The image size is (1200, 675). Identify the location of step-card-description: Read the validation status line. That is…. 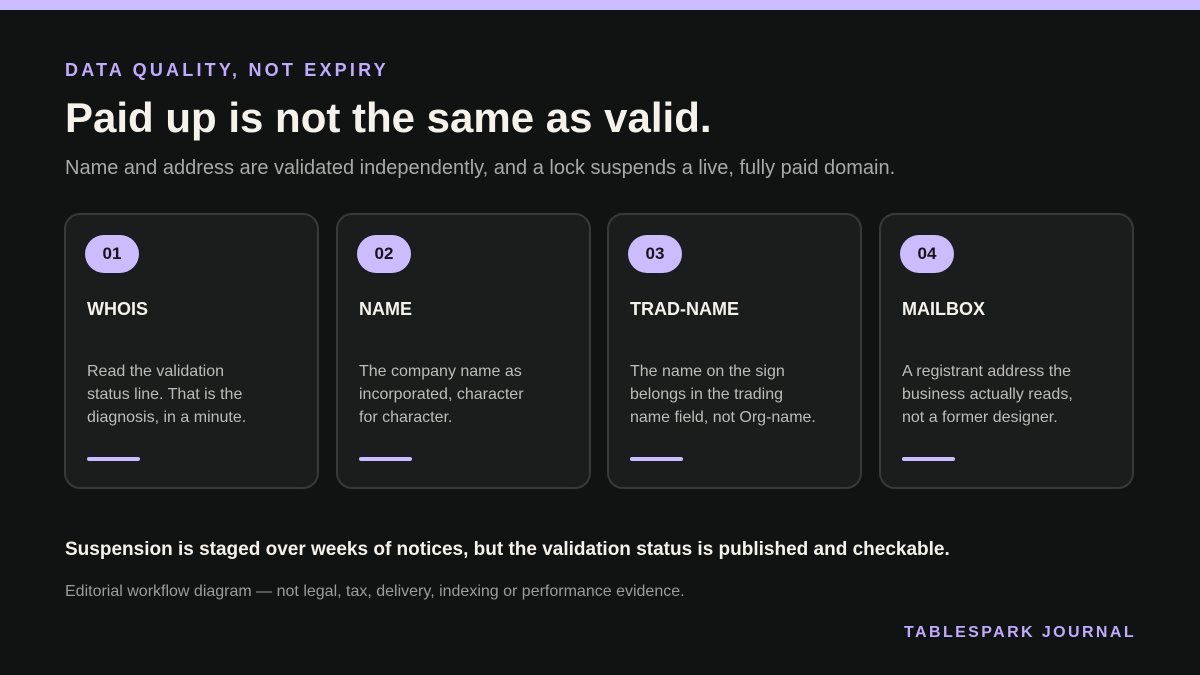
(192, 394).